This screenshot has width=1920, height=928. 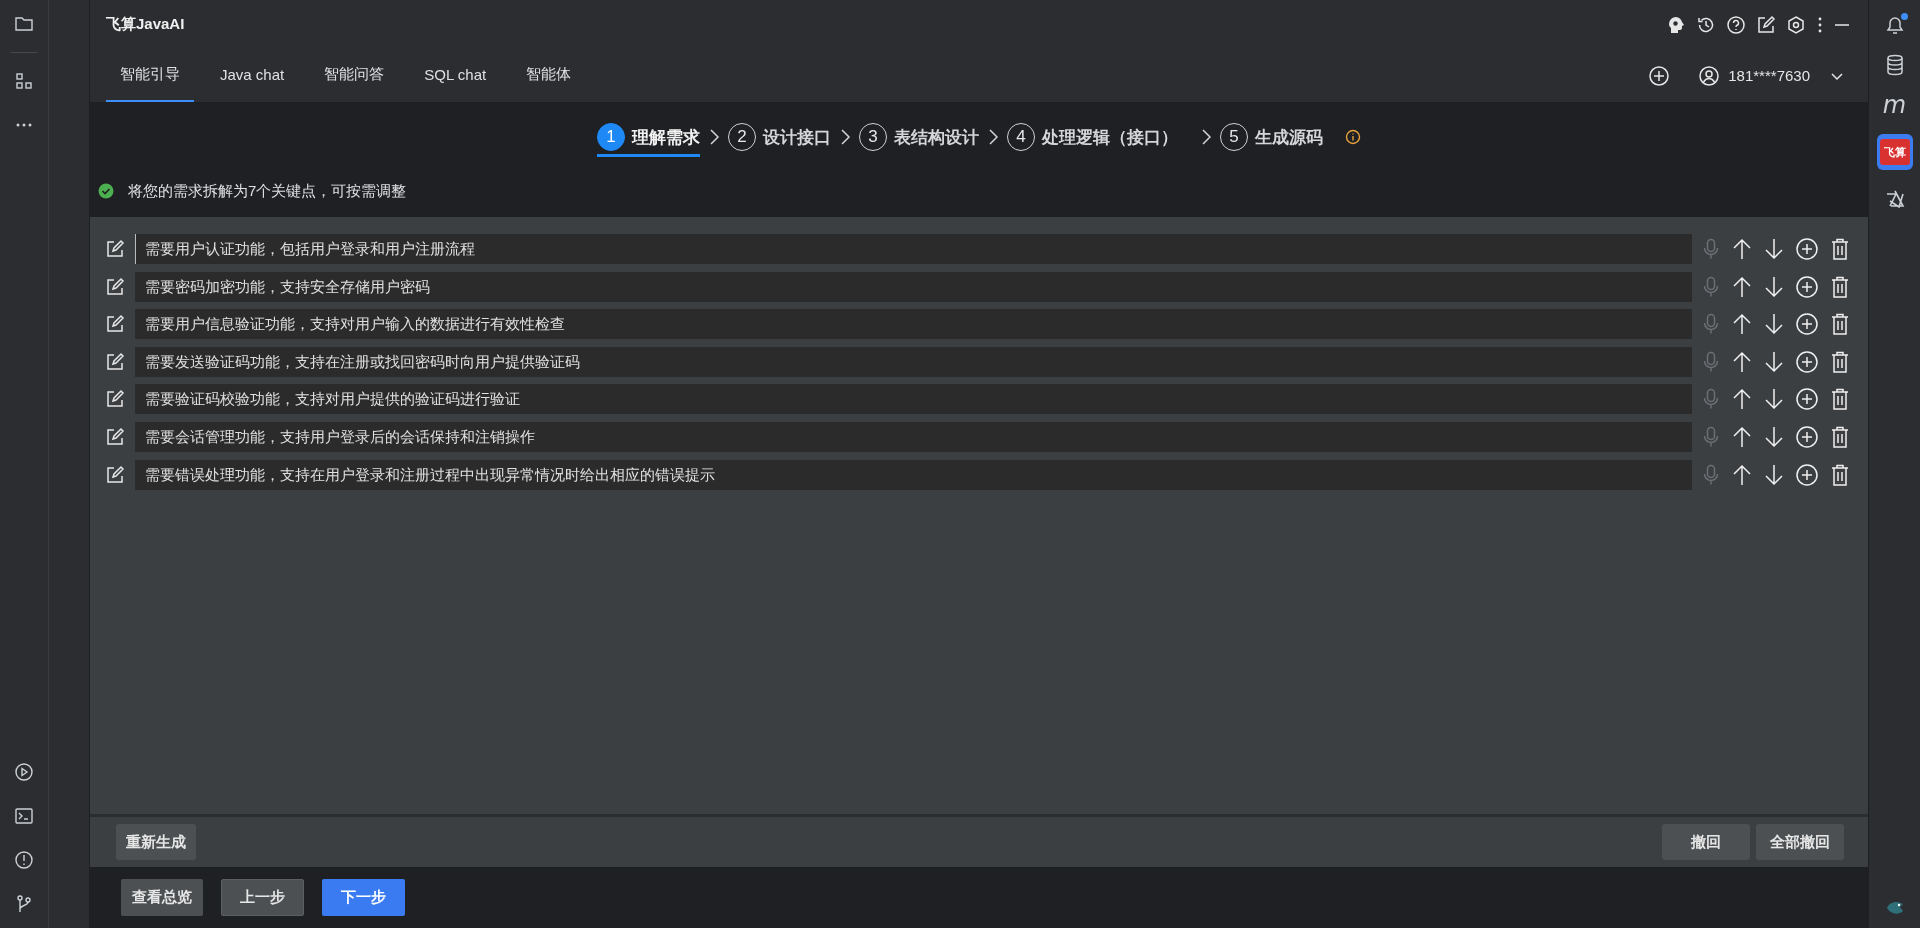 I want to click on footer-button: 下一步, so click(x=363, y=897).